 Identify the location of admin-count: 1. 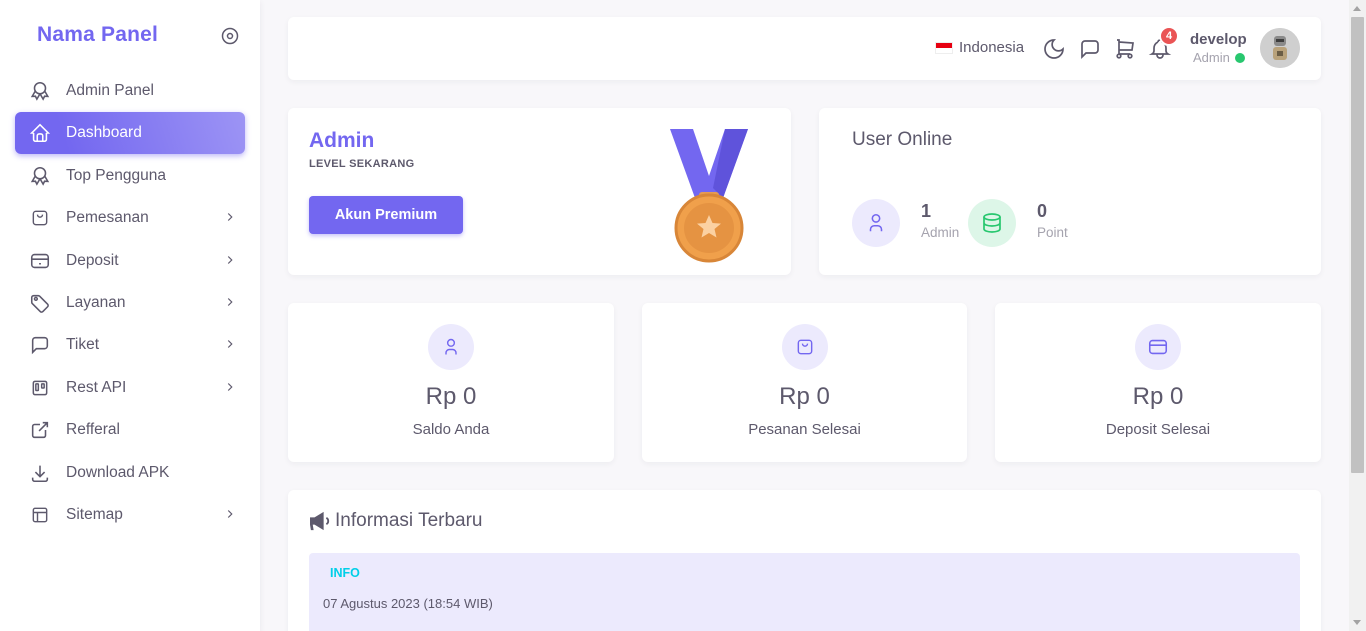
(926, 211).